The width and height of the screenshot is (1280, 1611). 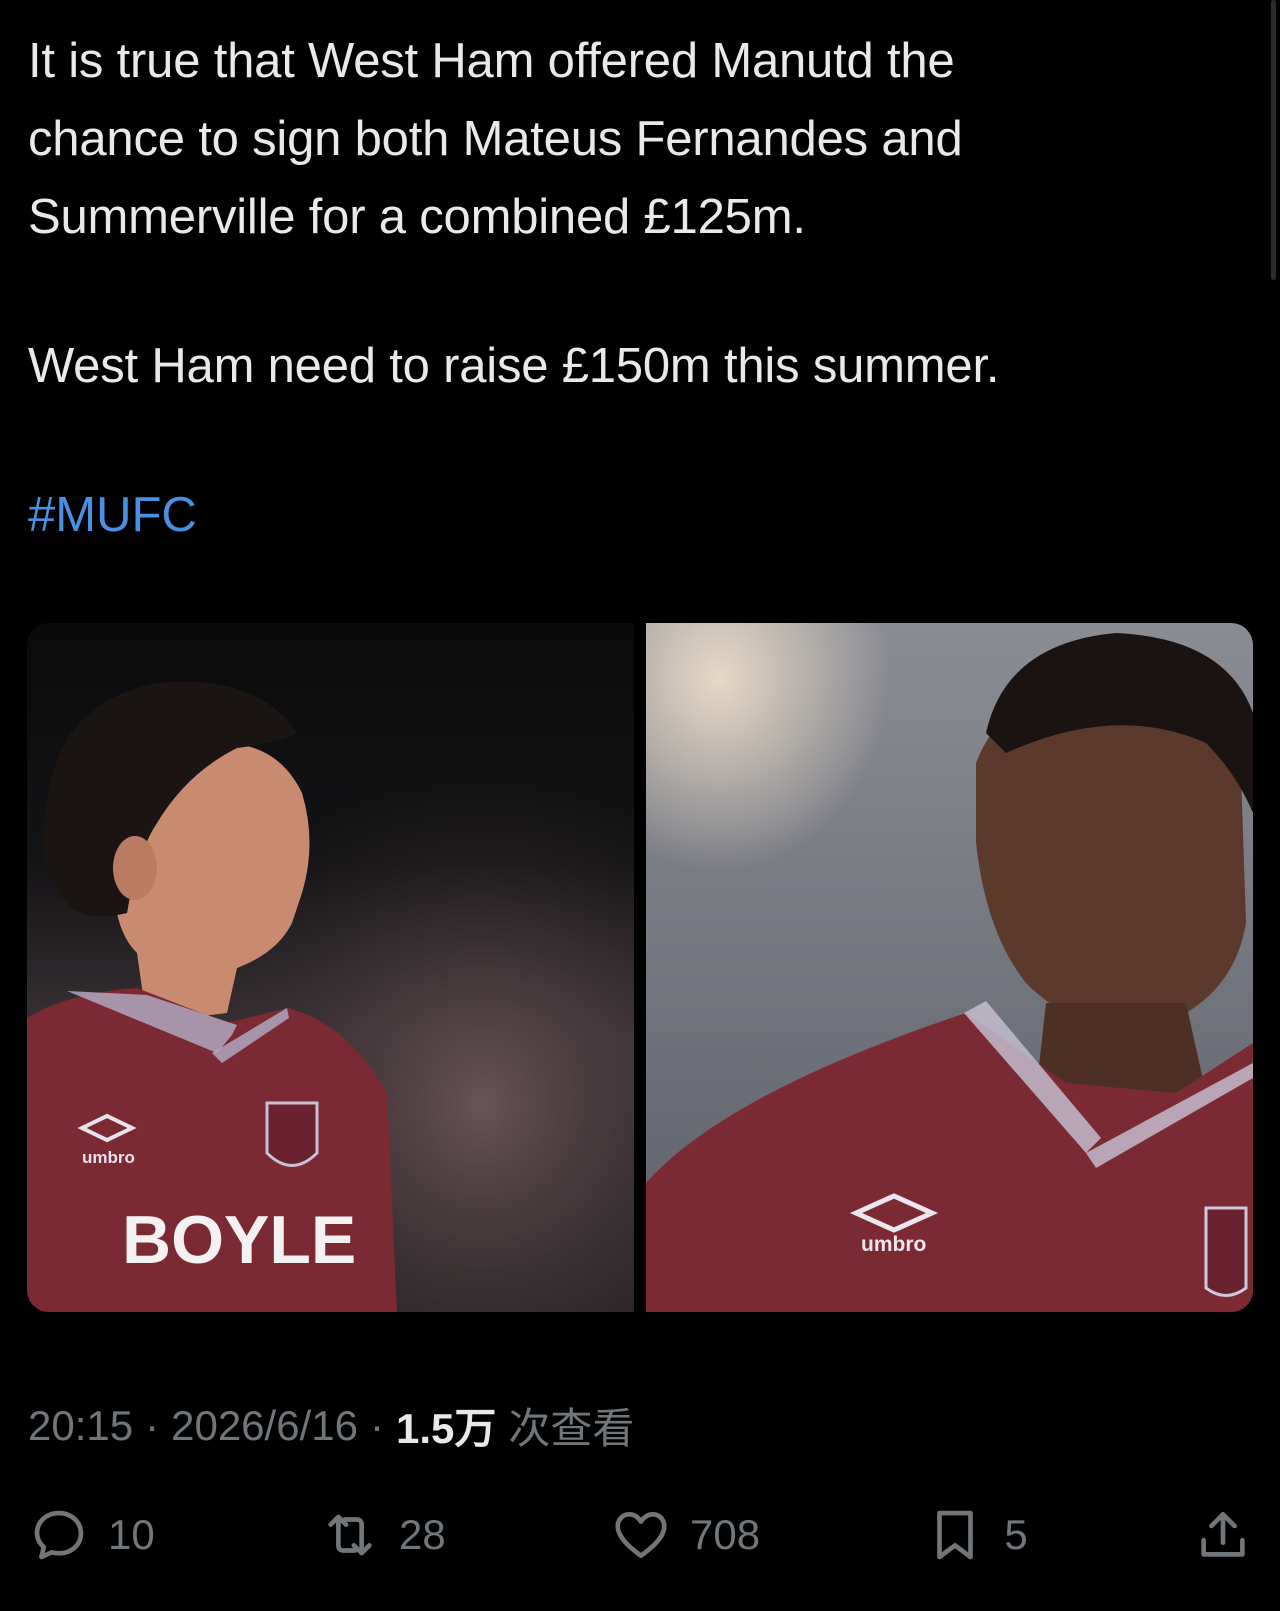 I want to click on heart-icon, so click(x=641, y=1535).